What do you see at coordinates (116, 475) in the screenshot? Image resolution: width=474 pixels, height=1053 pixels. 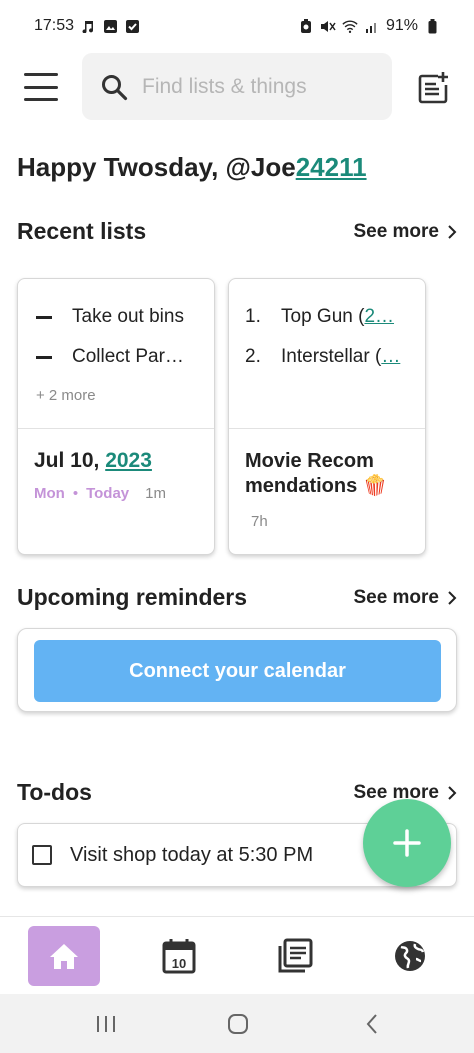 I see `card-footer: Jul 10, 2023 Mon • Today 1m` at bounding box center [116, 475].